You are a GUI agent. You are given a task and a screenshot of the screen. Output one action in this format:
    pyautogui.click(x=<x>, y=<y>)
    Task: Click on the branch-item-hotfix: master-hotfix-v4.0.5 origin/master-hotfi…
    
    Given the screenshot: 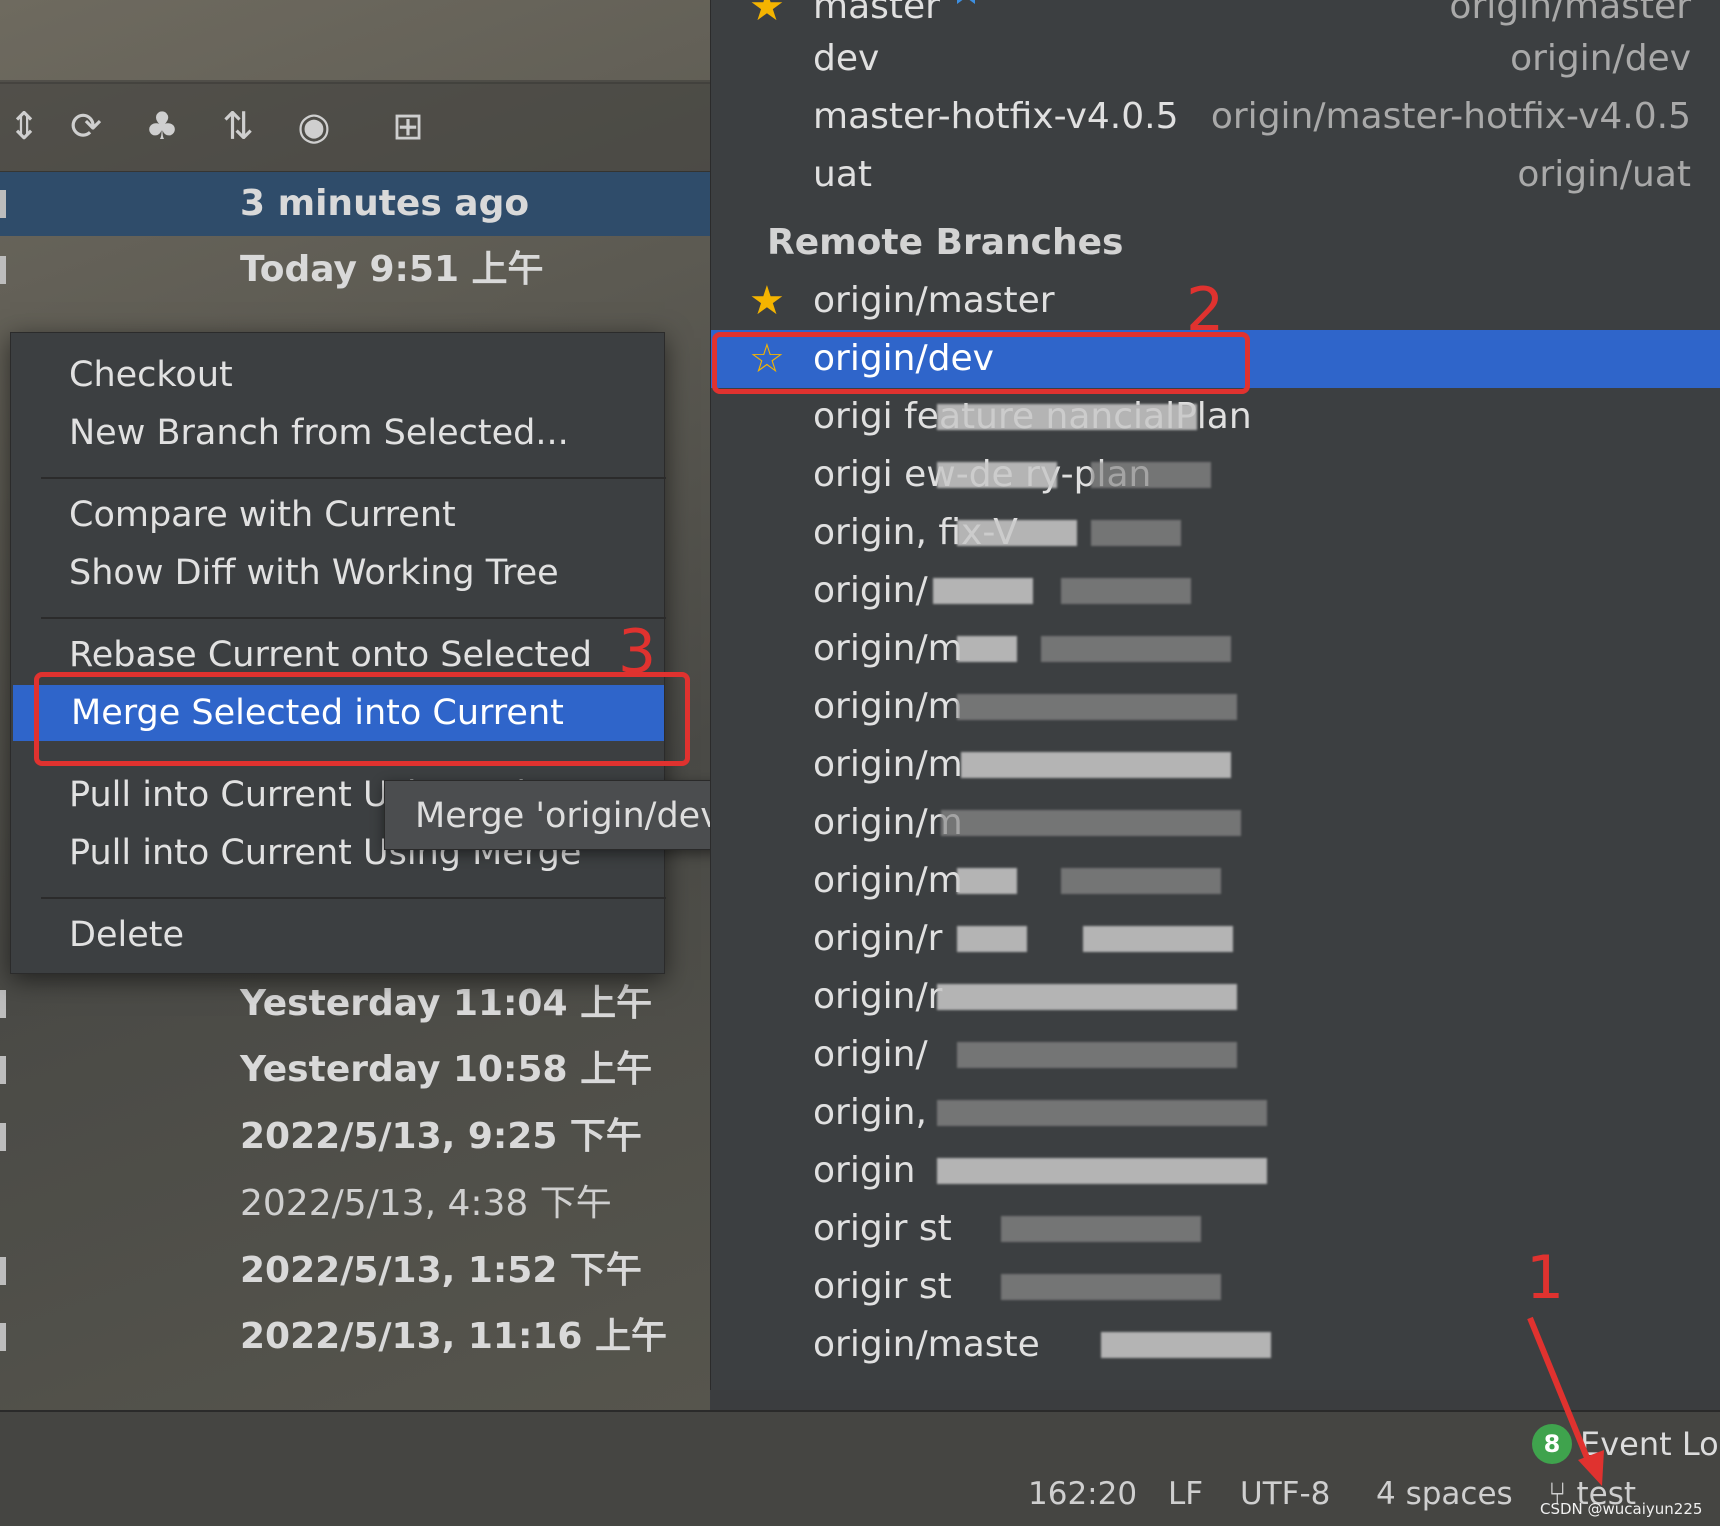 What is the action you would take?
    pyautogui.click(x=1215, y=117)
    